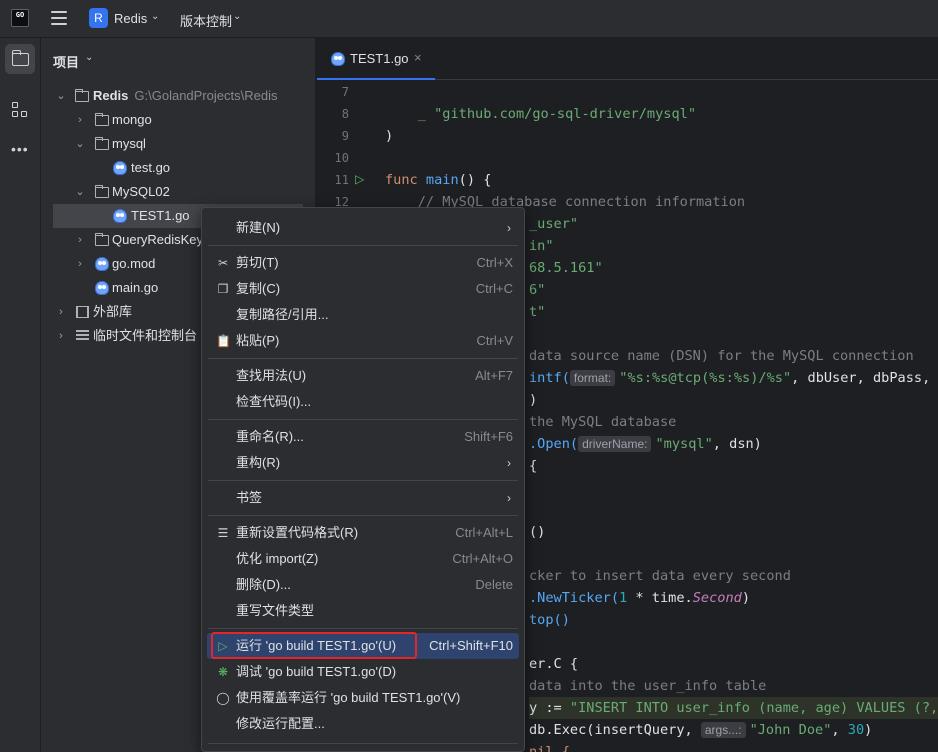 The image size is (938, 752). Describe the element at coordinates (20, 18) in the screenshot. I see `goland-logo: GO` at that location.